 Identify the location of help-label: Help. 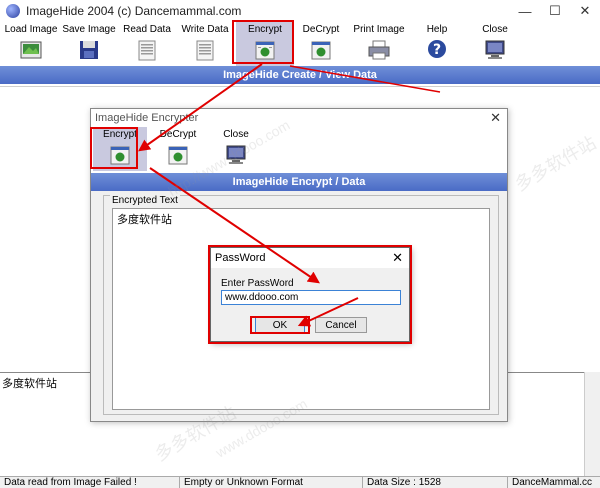
(437, 29).